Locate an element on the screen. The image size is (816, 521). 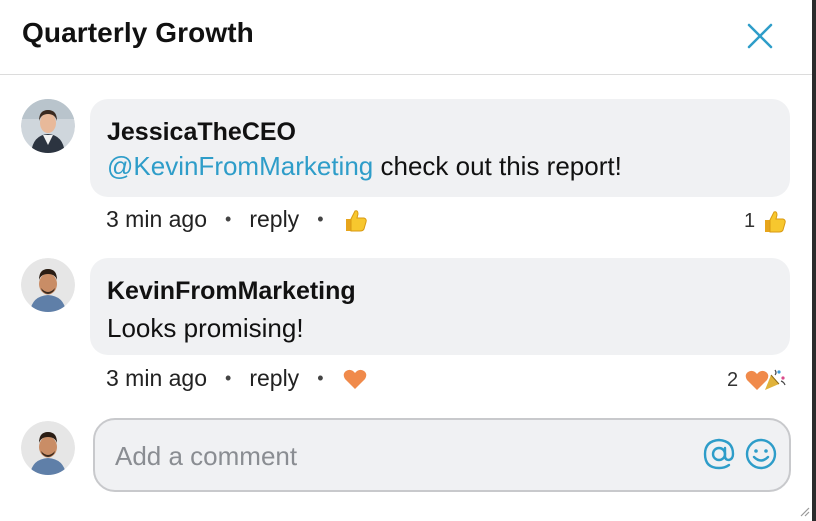
comment-author: KevinFromMarketing is located at coordinates (231, 291).